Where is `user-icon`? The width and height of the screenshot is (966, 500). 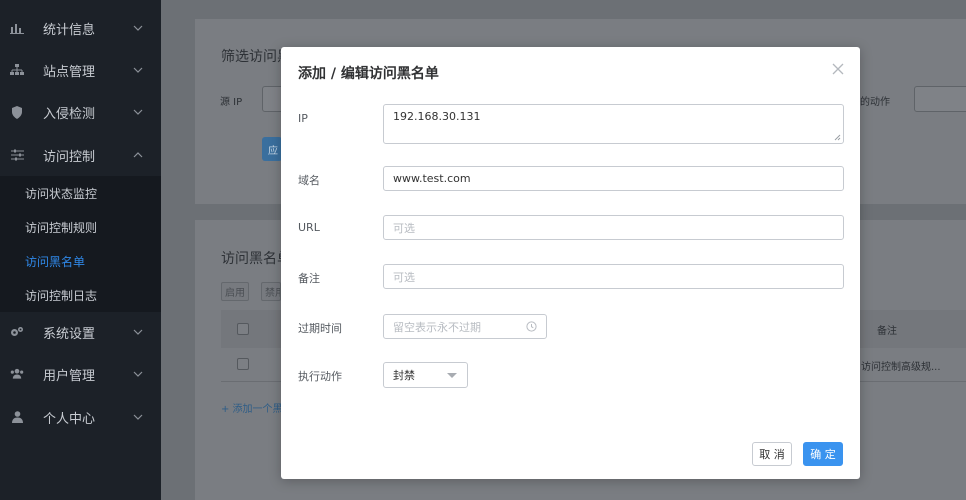 user-icon is located at coordinates (17, 417).